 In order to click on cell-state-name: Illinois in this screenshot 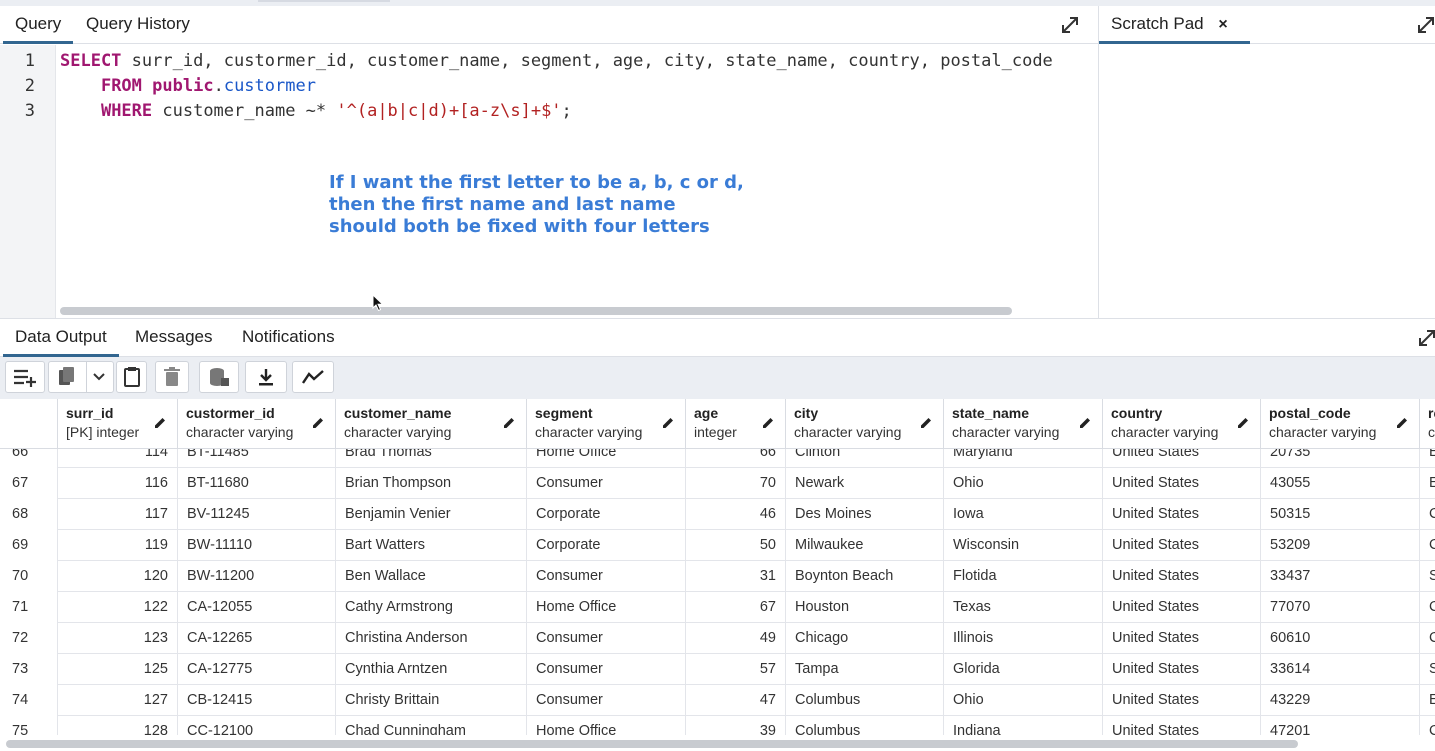, I will do `click(1023, 638)`.